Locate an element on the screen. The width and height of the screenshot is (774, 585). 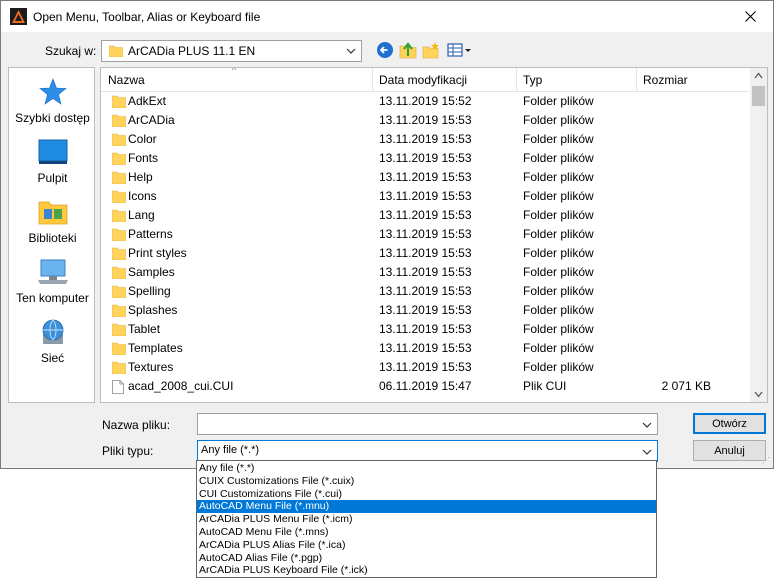
table-row: Help 13.11.2019 15:53 Folder plików is located at coordinates (425, 177).